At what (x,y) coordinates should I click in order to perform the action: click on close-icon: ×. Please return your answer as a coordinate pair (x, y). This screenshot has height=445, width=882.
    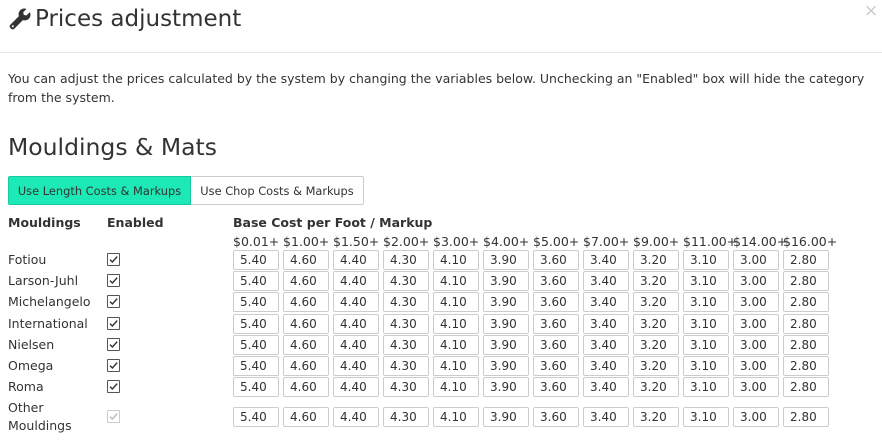
    Looking at the image, I should click on (871, 11).